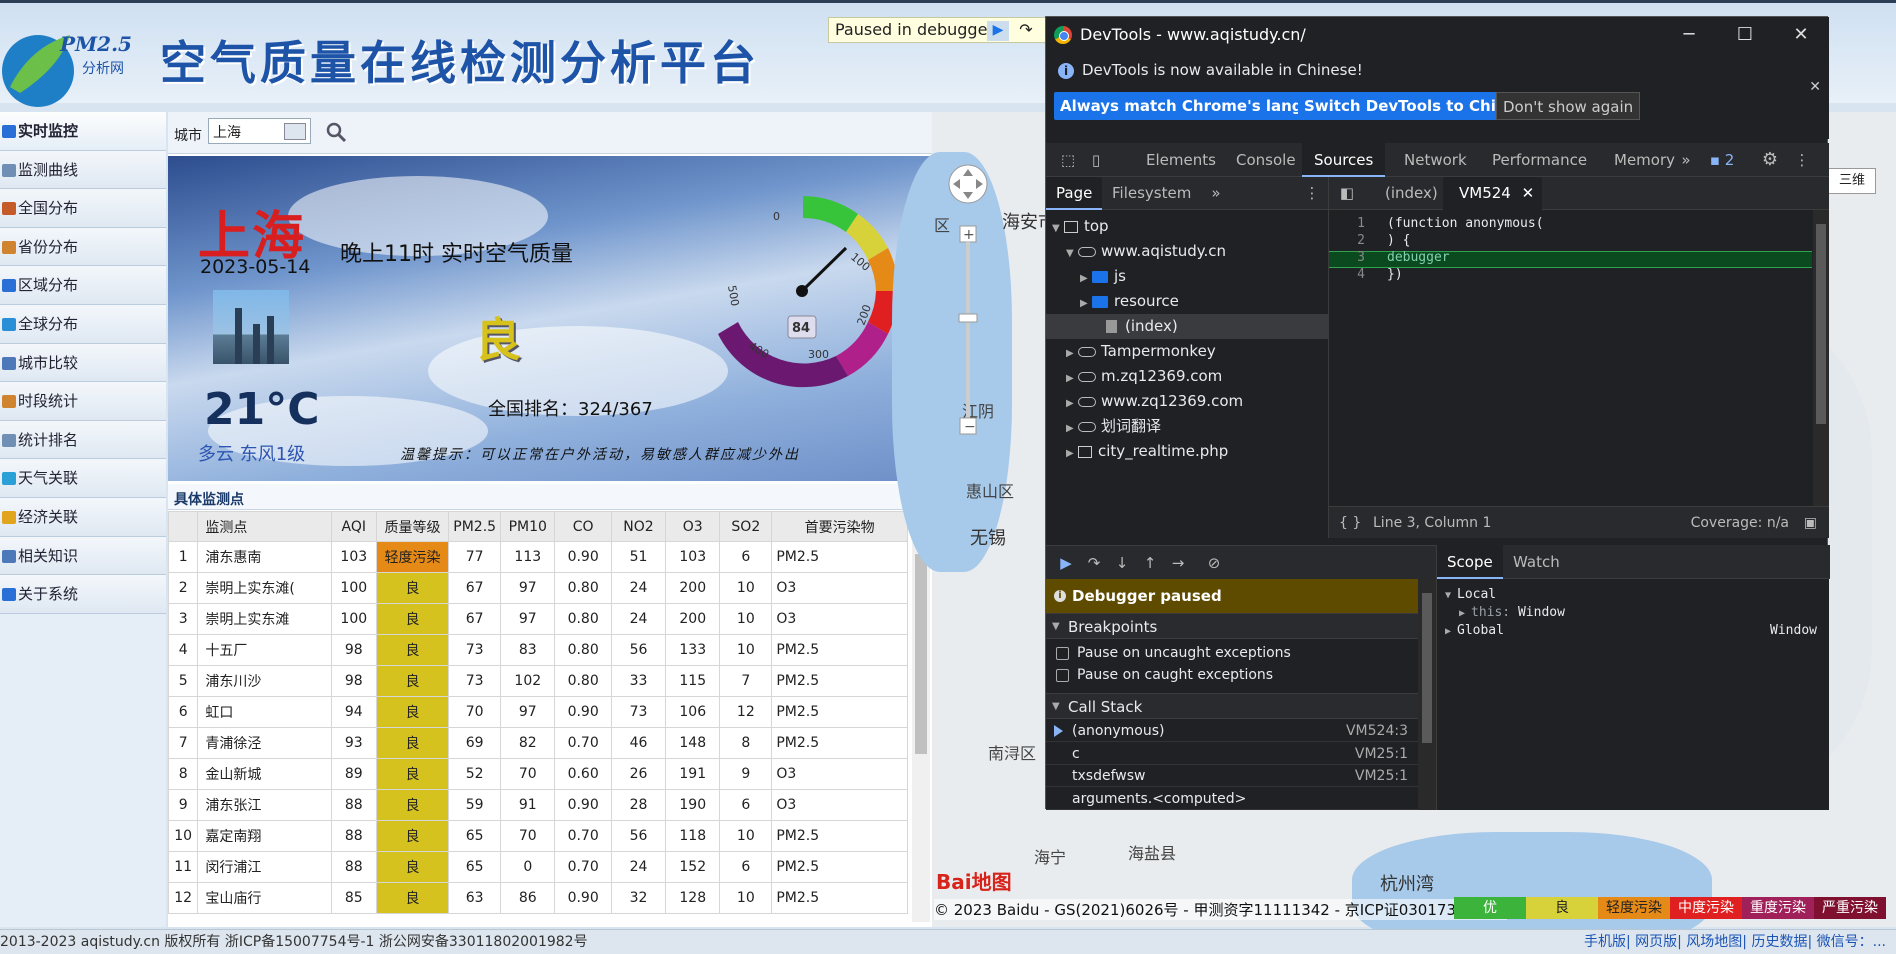  What do you see at coordinates (264, 526) in the screenshot?
I see `column-header: 监测点` at bounding box center [264, 526].